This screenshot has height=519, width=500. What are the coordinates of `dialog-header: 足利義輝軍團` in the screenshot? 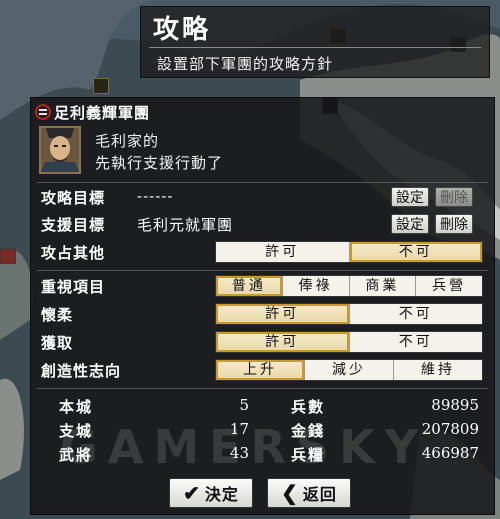 It's located at (92, 112).